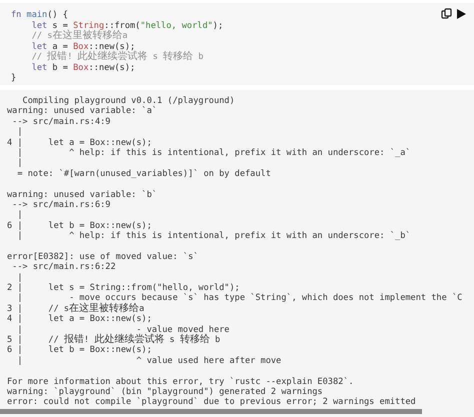 This screenshot has height=417, width=474. I want to click on code-line: let b = Box::new(s);, so click(84, 67).